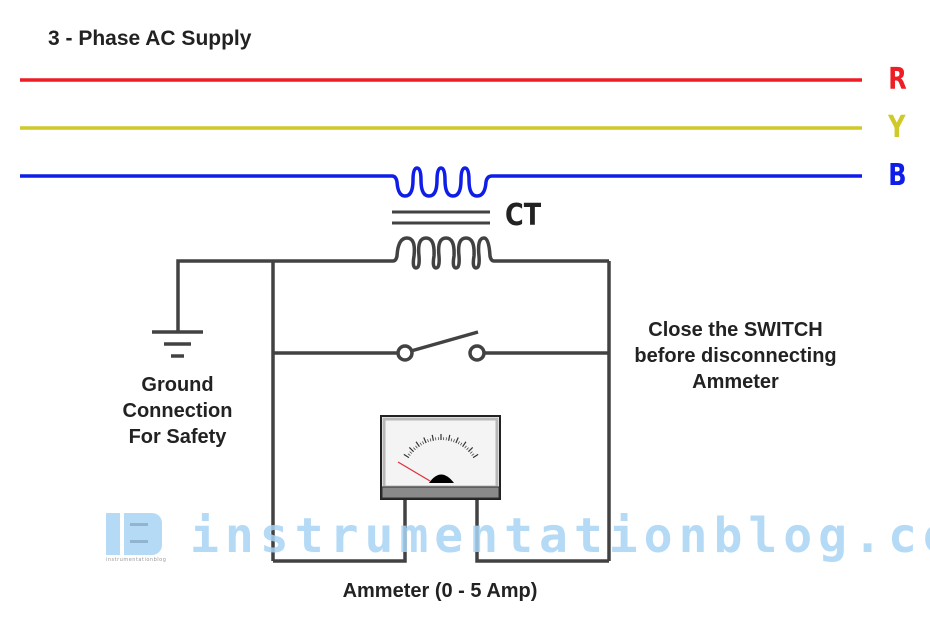 Image resolution: width=930 pixels, height=630 pixels. What do you see at coordinates (897, 79) in the screenshot?
I see `phase-label-r: R` at bounding box center [897, 79].